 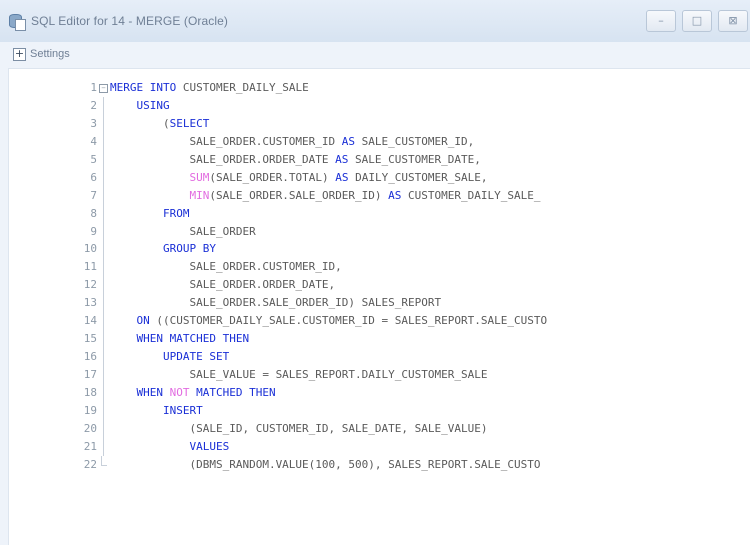 What do you see at coordinates (415, 141) in the screenshot?
I see `sql-token: SALE_CUSTOMER_ID,` at bounding box center [415, 141].